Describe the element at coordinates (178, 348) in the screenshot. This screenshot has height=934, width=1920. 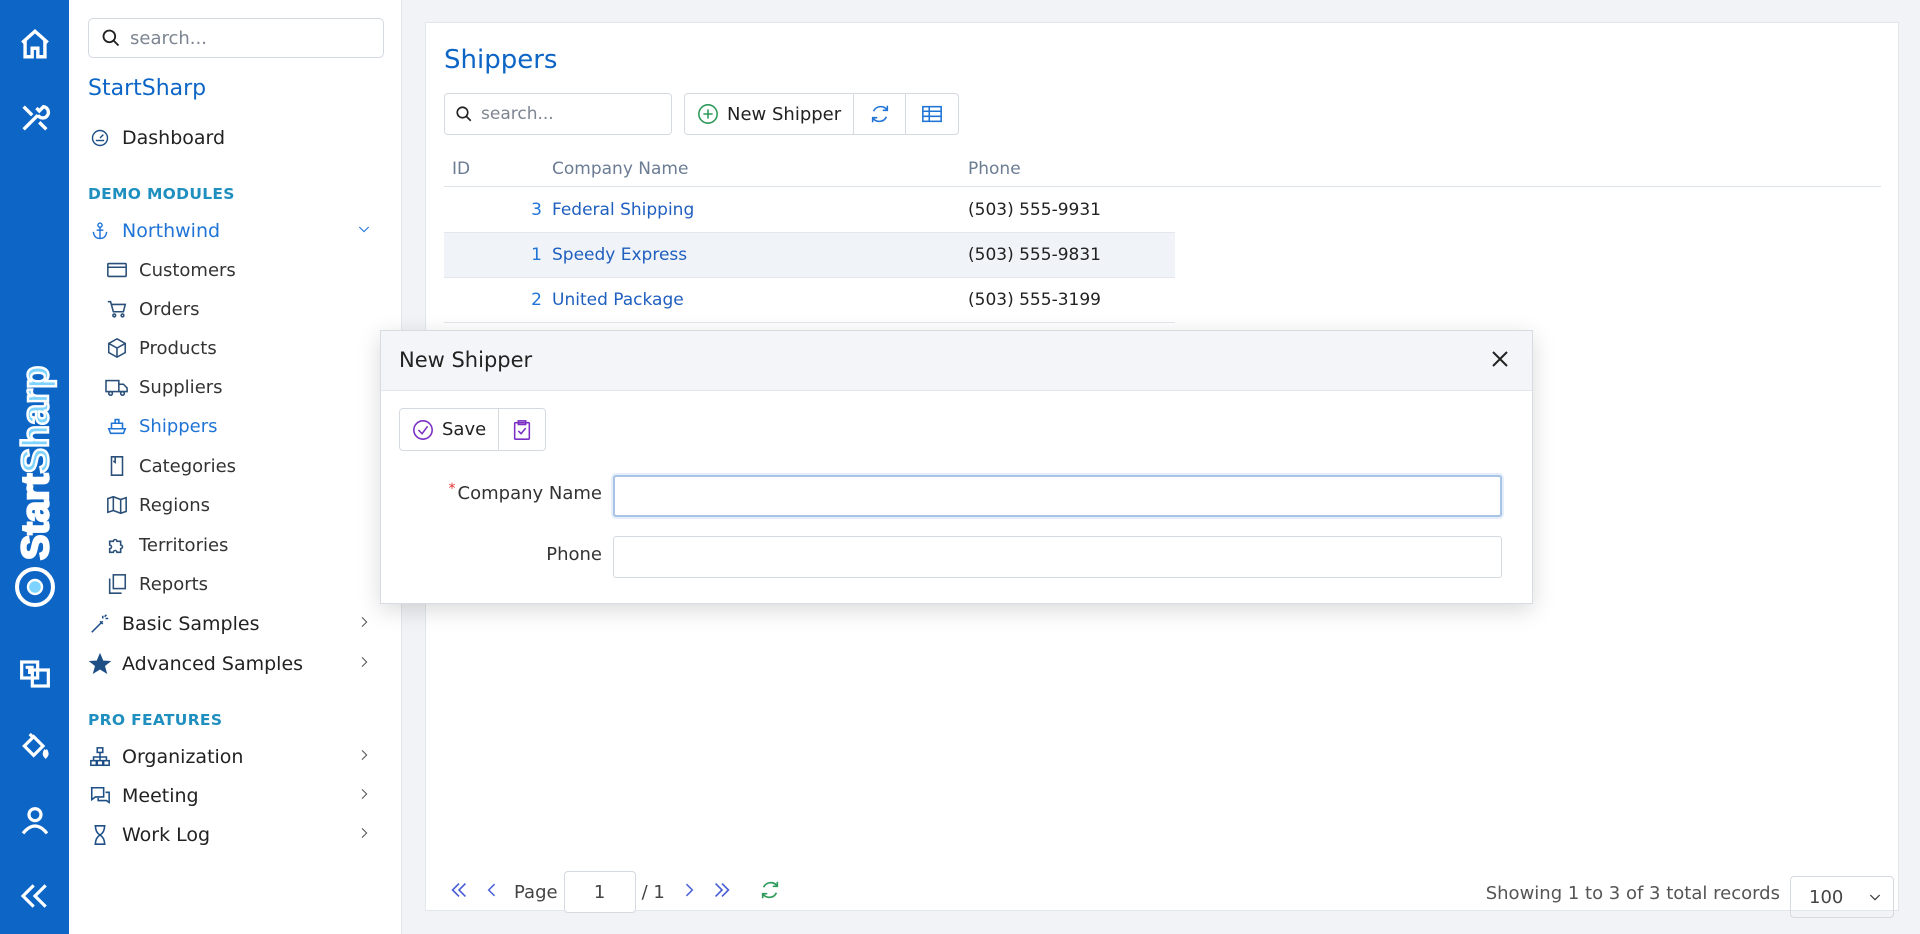
I see `sidebar-item-label: Products` at that location.